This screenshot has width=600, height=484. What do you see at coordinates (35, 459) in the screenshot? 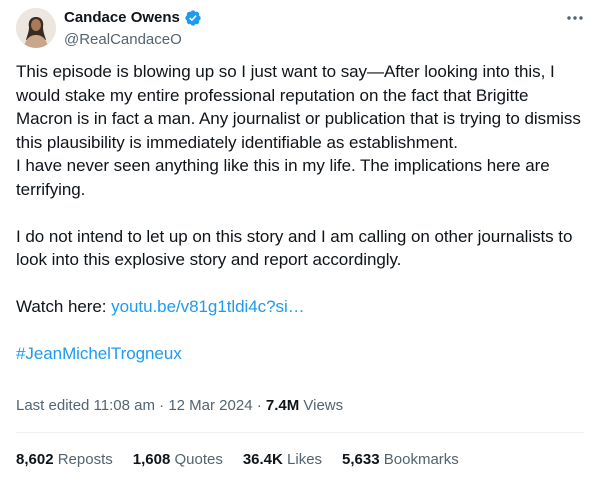
I see `stat-count: 8,602` at bounding box center [35, 459].